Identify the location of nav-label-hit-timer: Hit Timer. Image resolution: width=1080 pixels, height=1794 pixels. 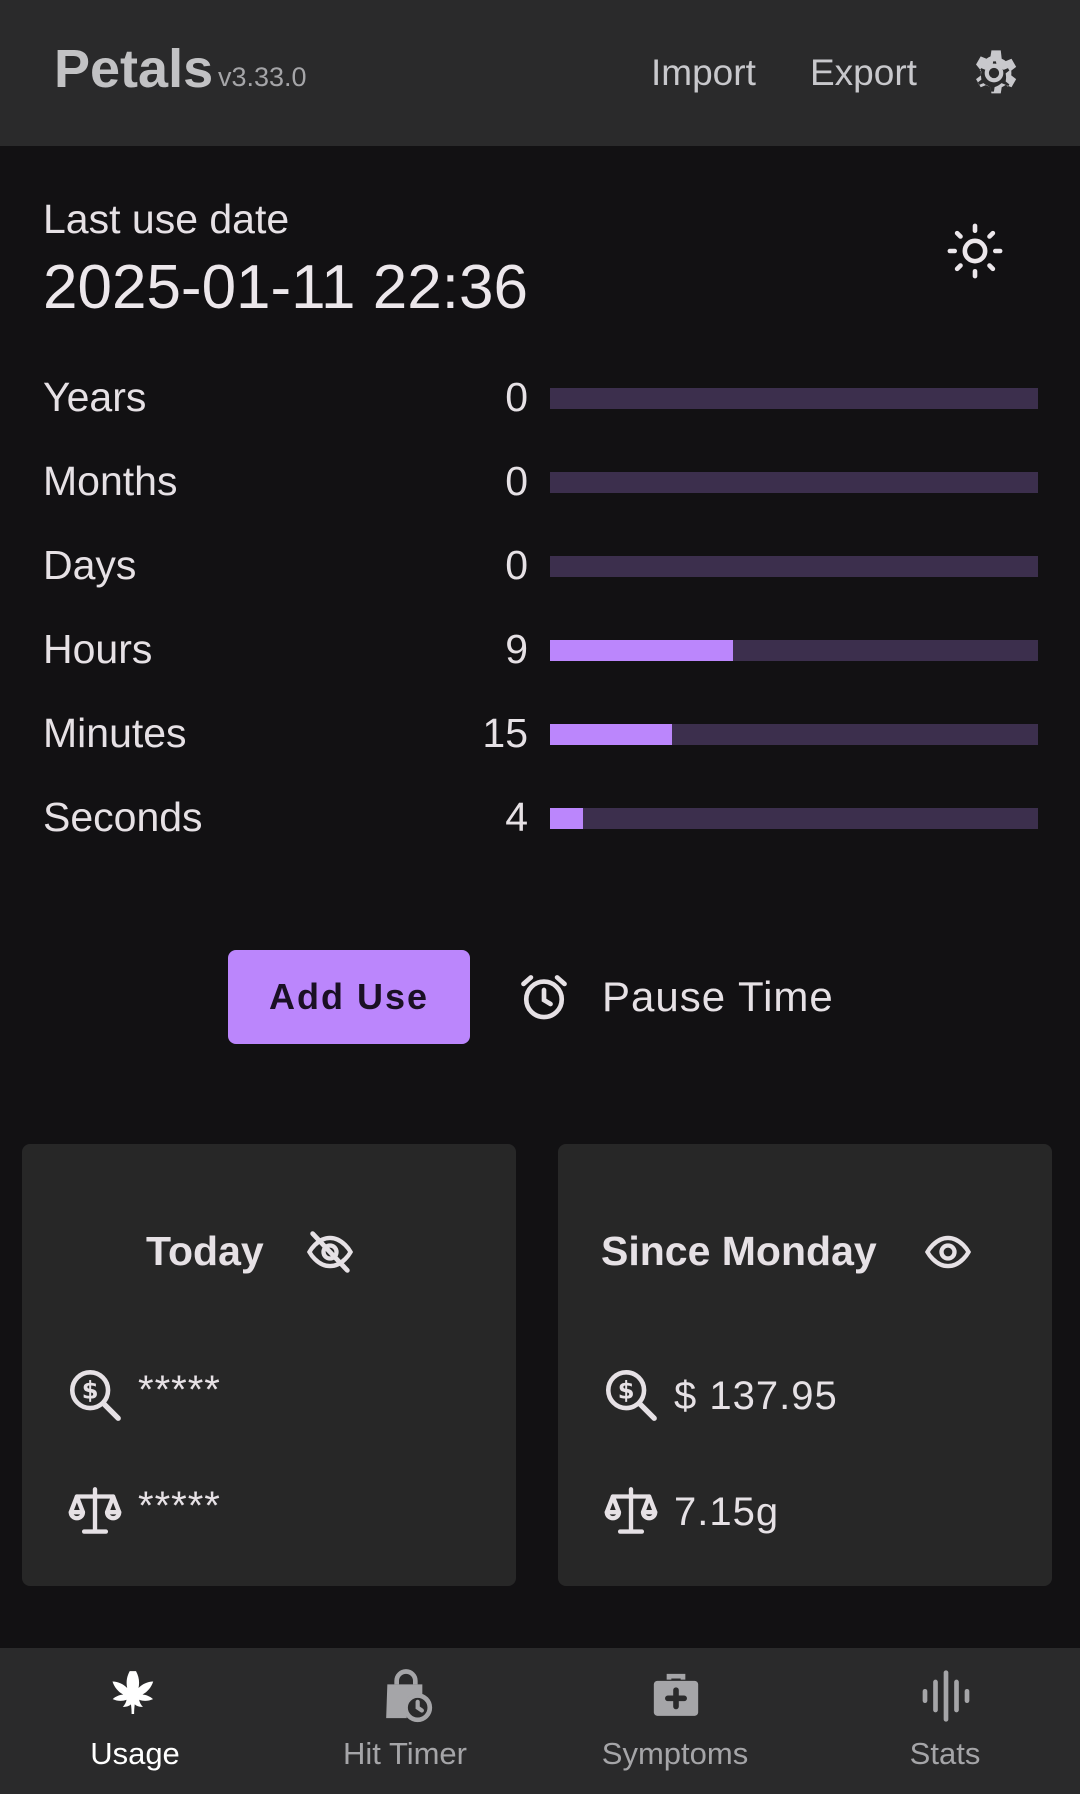
(405, 1753).